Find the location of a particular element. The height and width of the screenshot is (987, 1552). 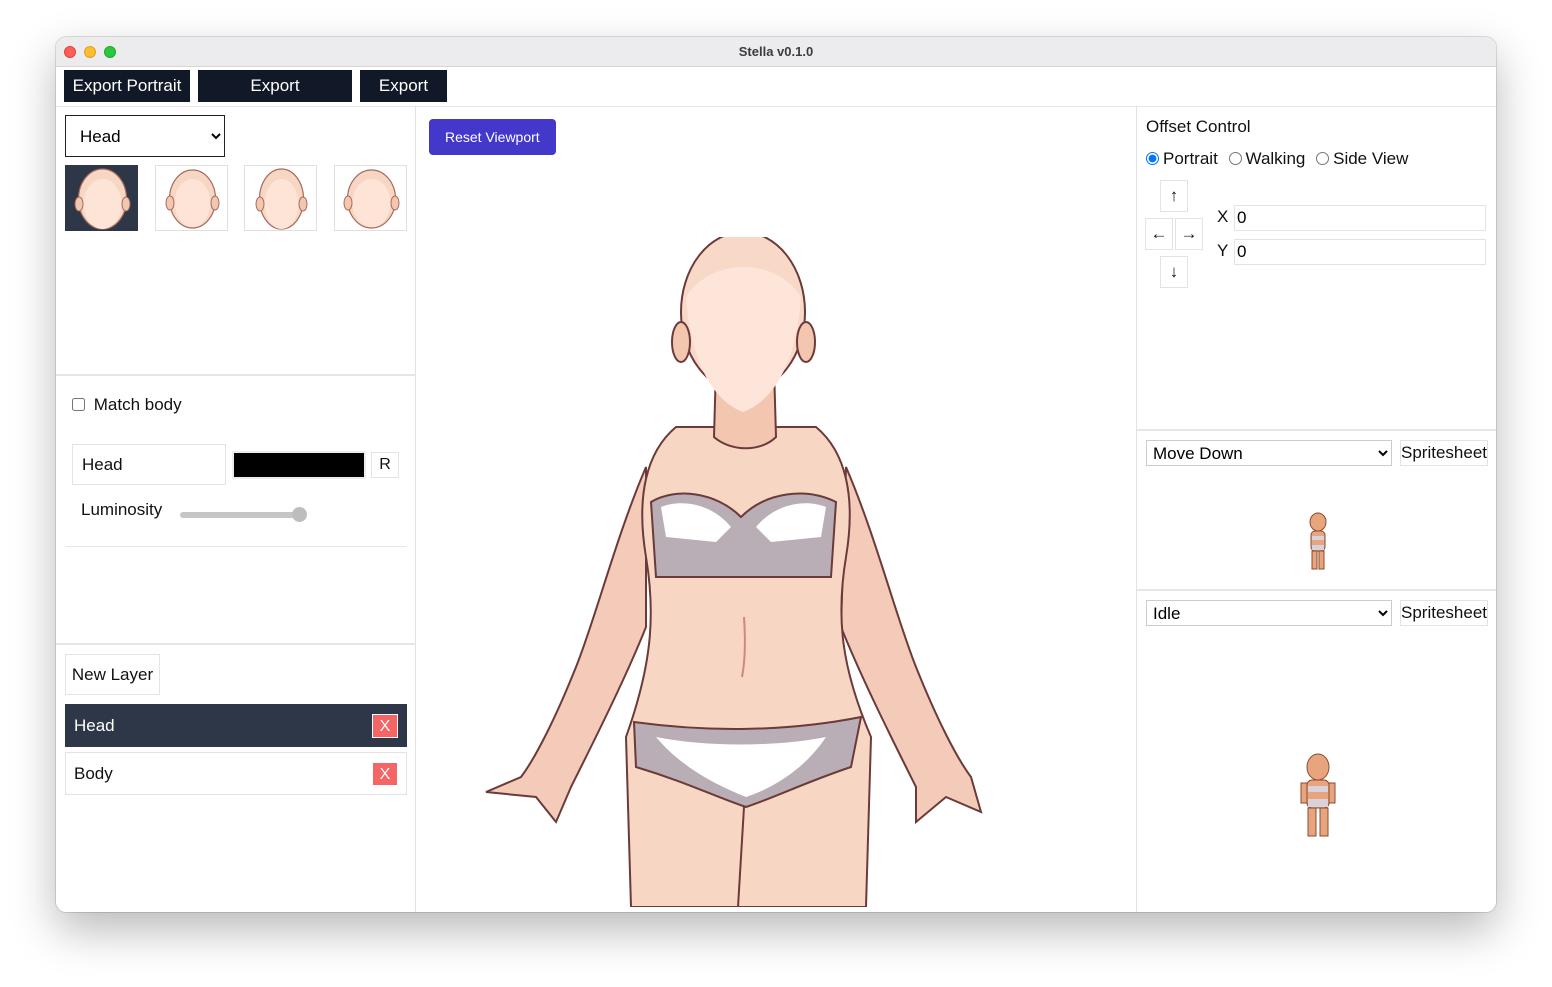

minimize-window-button is located at coordinates (90, 52).